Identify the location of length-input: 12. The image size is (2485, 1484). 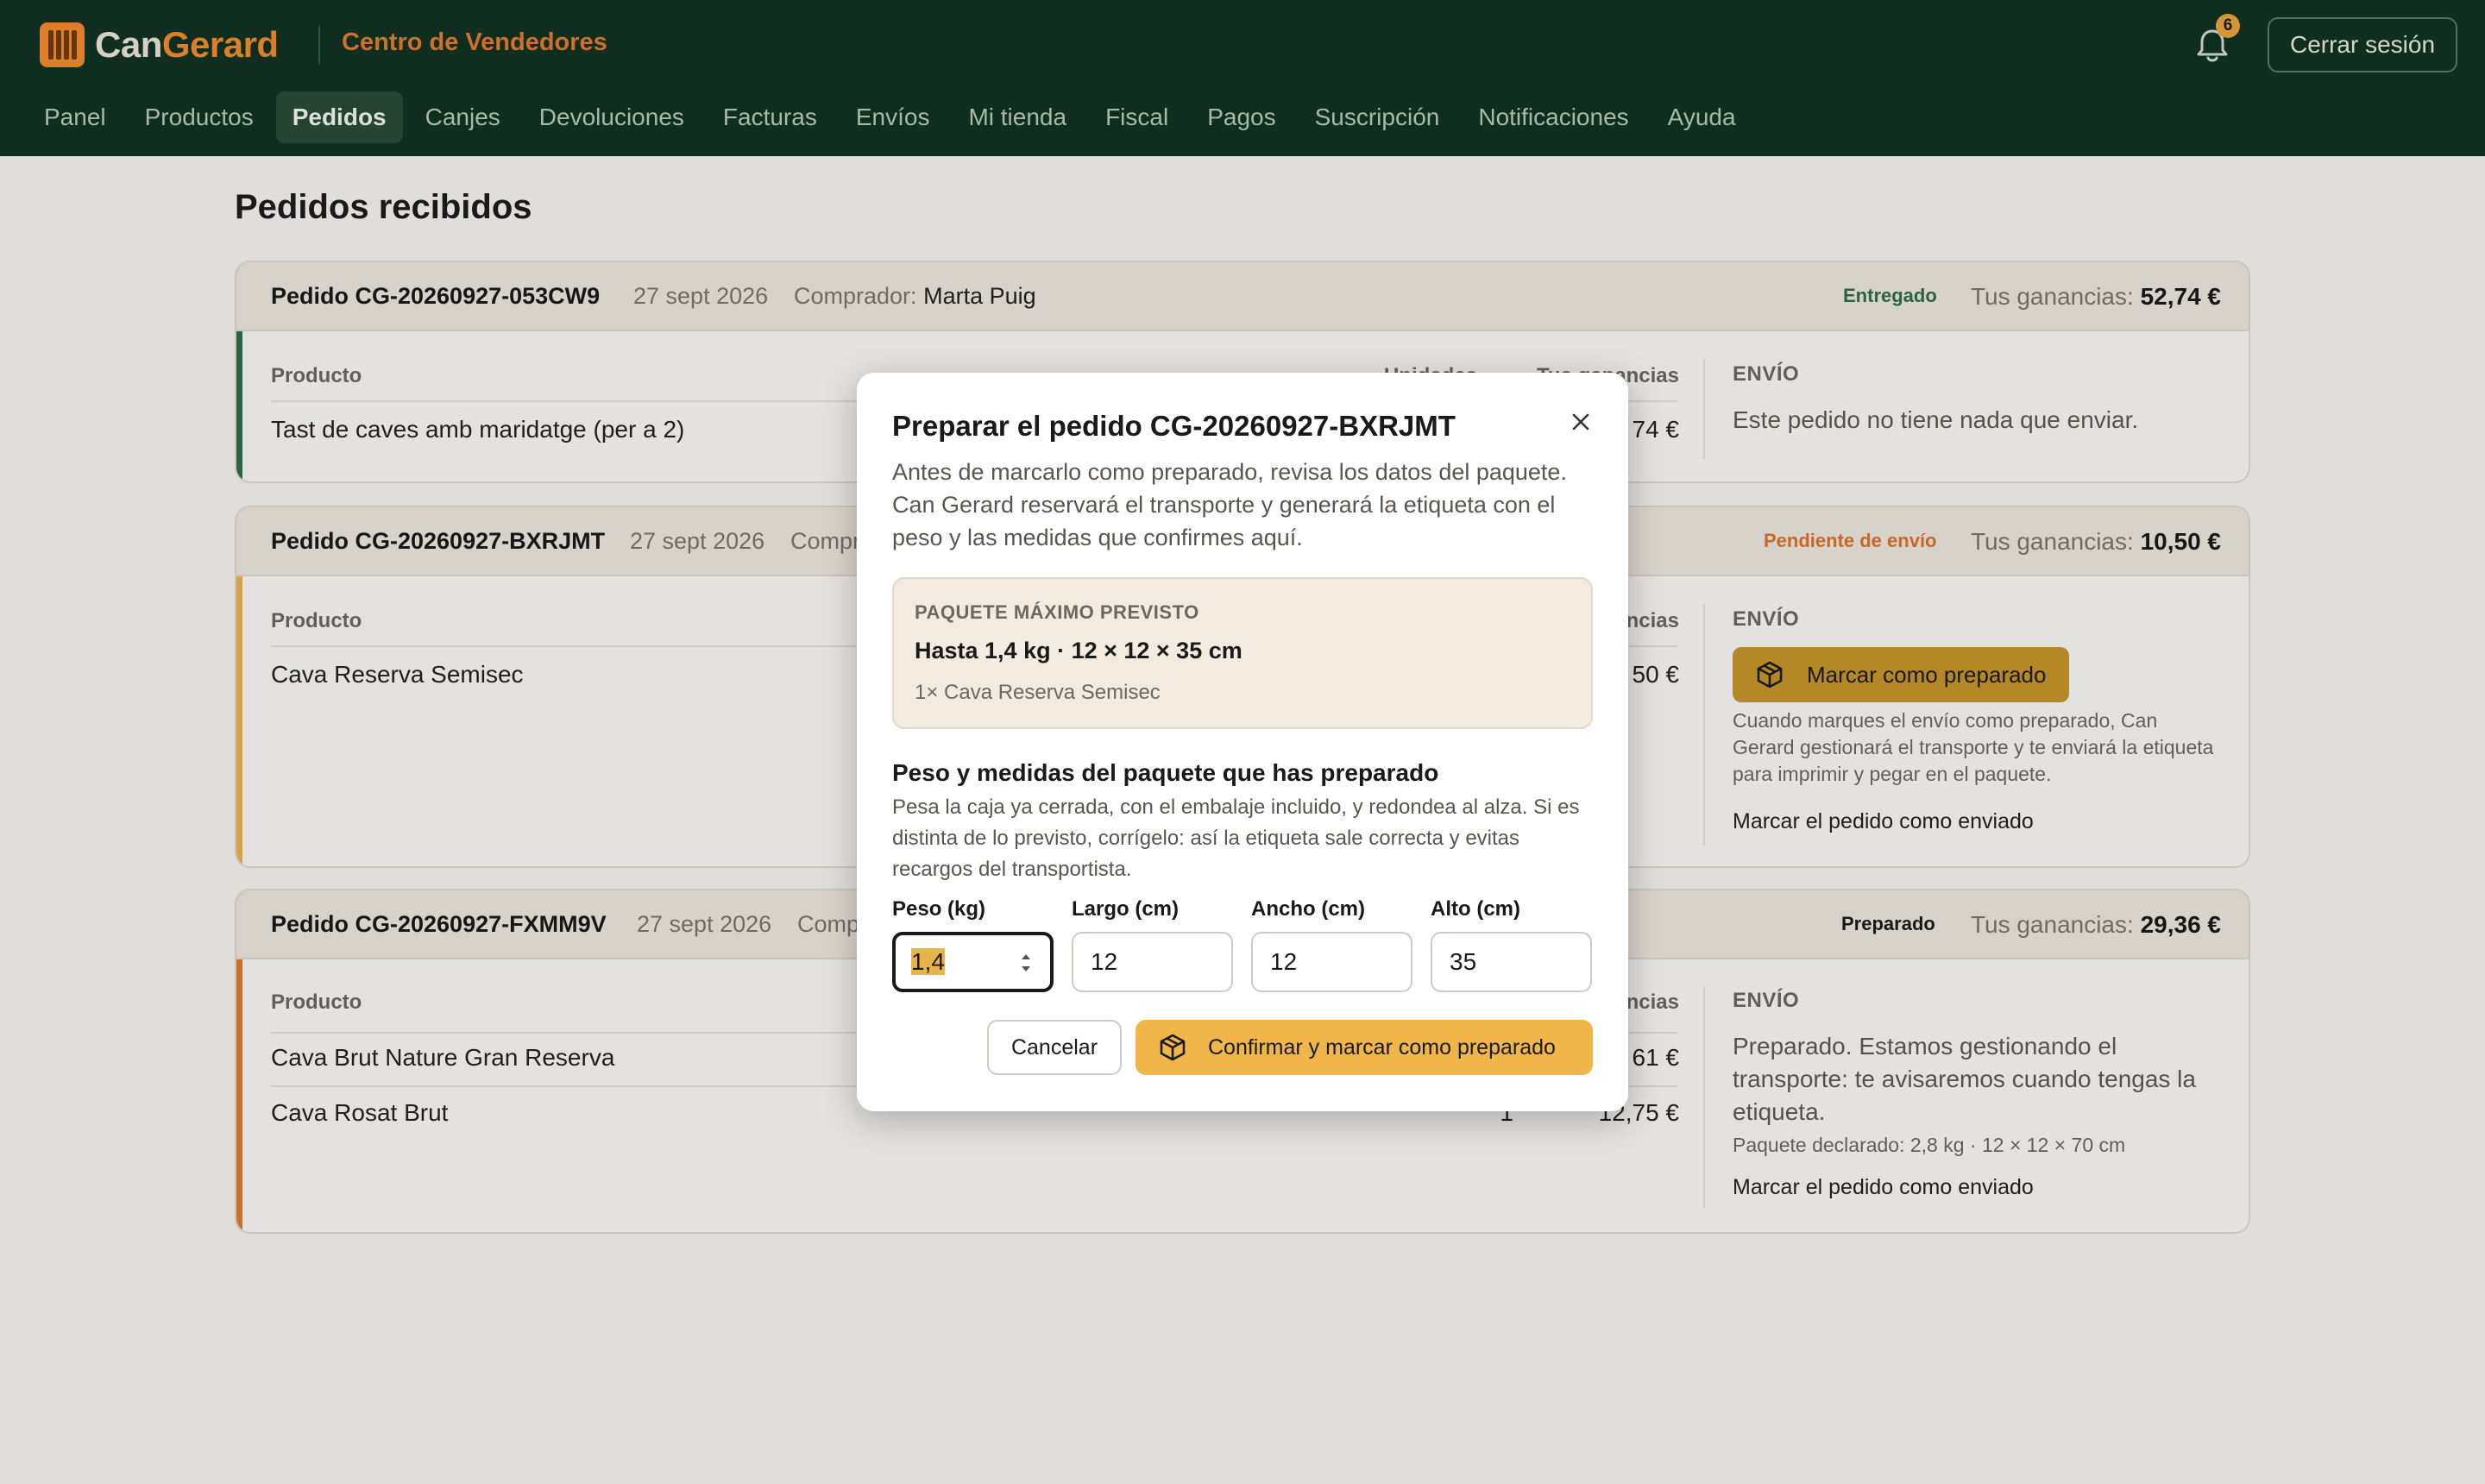
(1152, 962).